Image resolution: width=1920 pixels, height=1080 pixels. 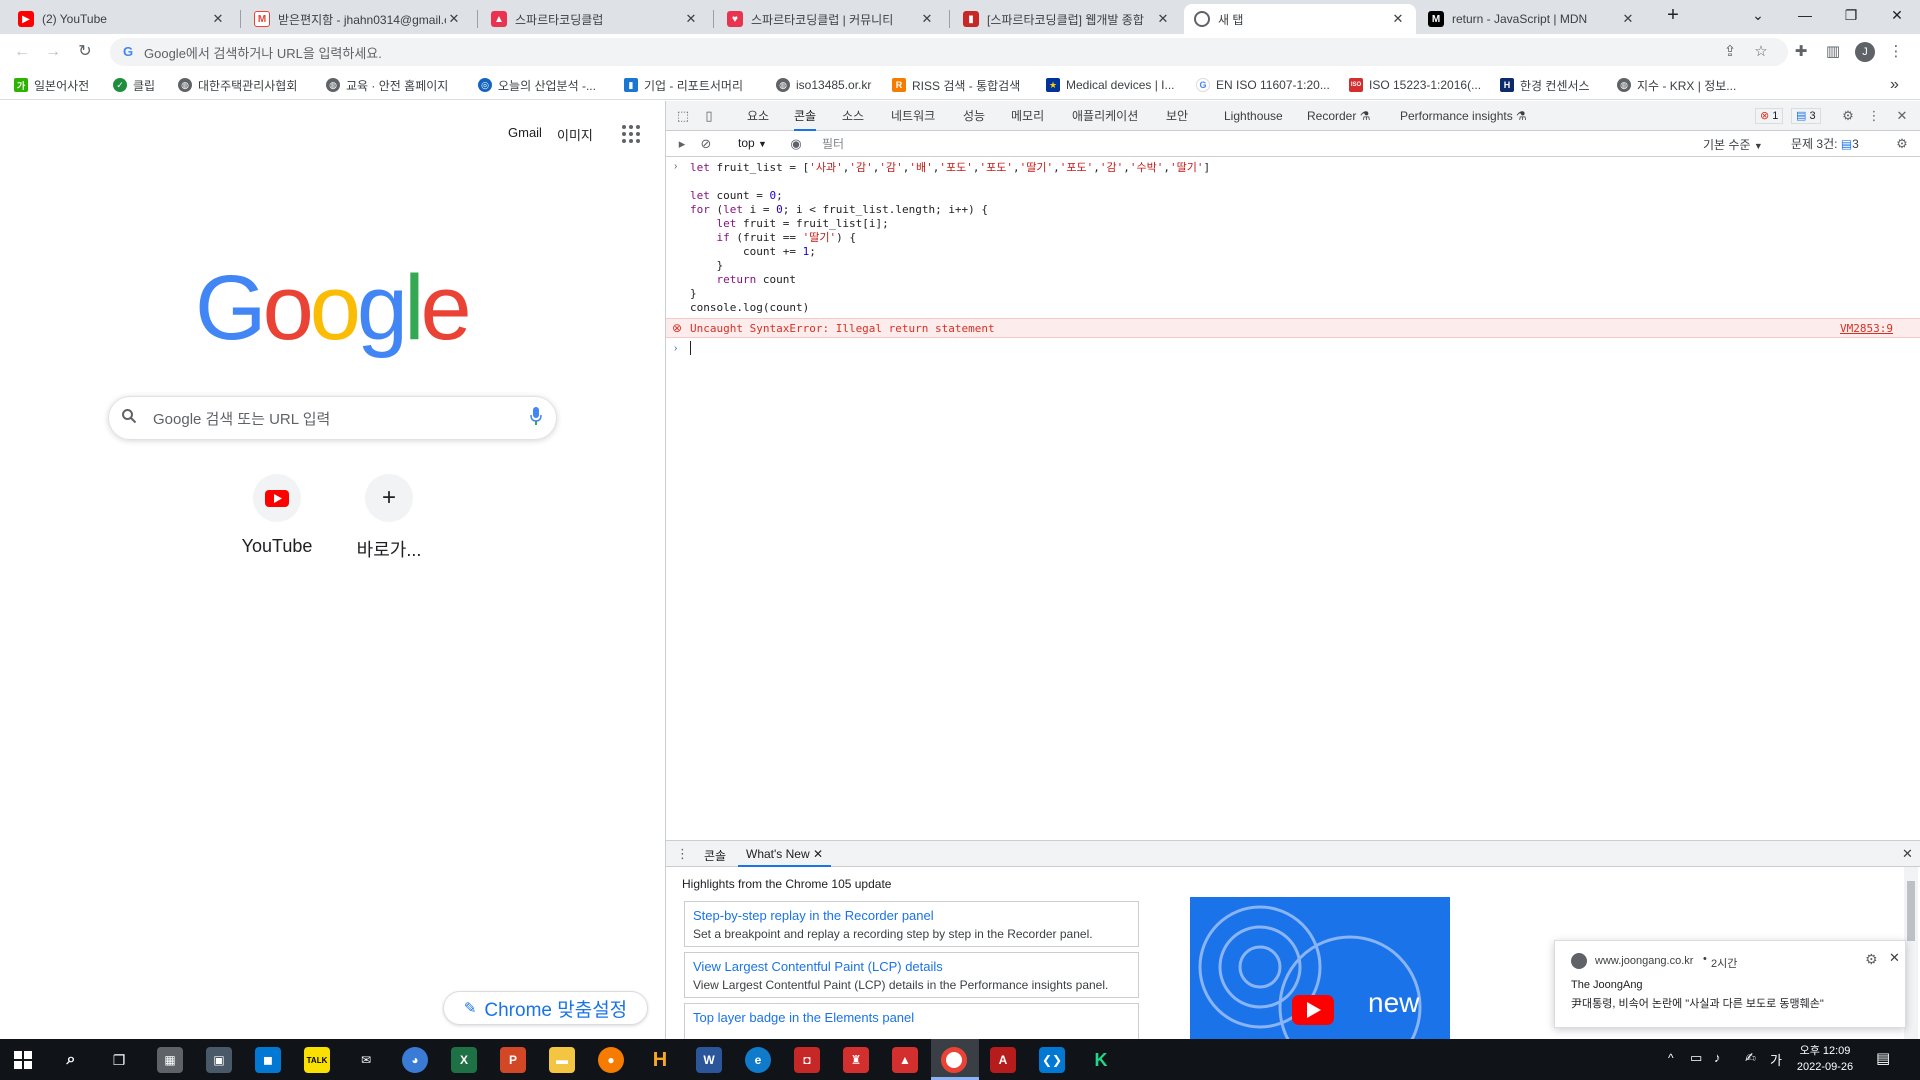 What do you see at coordinates (660, 1060) in the screenshot?
I see `hangul-icon: H` at bounding box center [660, 1060].